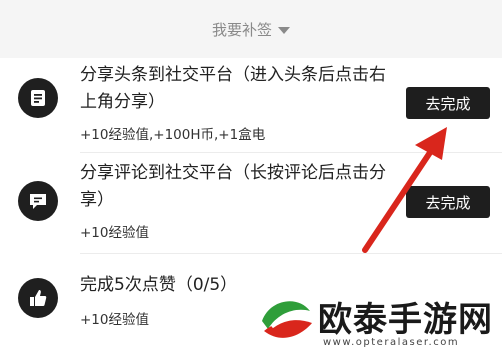 Image resolution: width=502 pixels, height=355 pixels. Describe the element at coordinates (405, 320) in the screenshot. I see `watermark-title: 欧泰手游网` at that location.